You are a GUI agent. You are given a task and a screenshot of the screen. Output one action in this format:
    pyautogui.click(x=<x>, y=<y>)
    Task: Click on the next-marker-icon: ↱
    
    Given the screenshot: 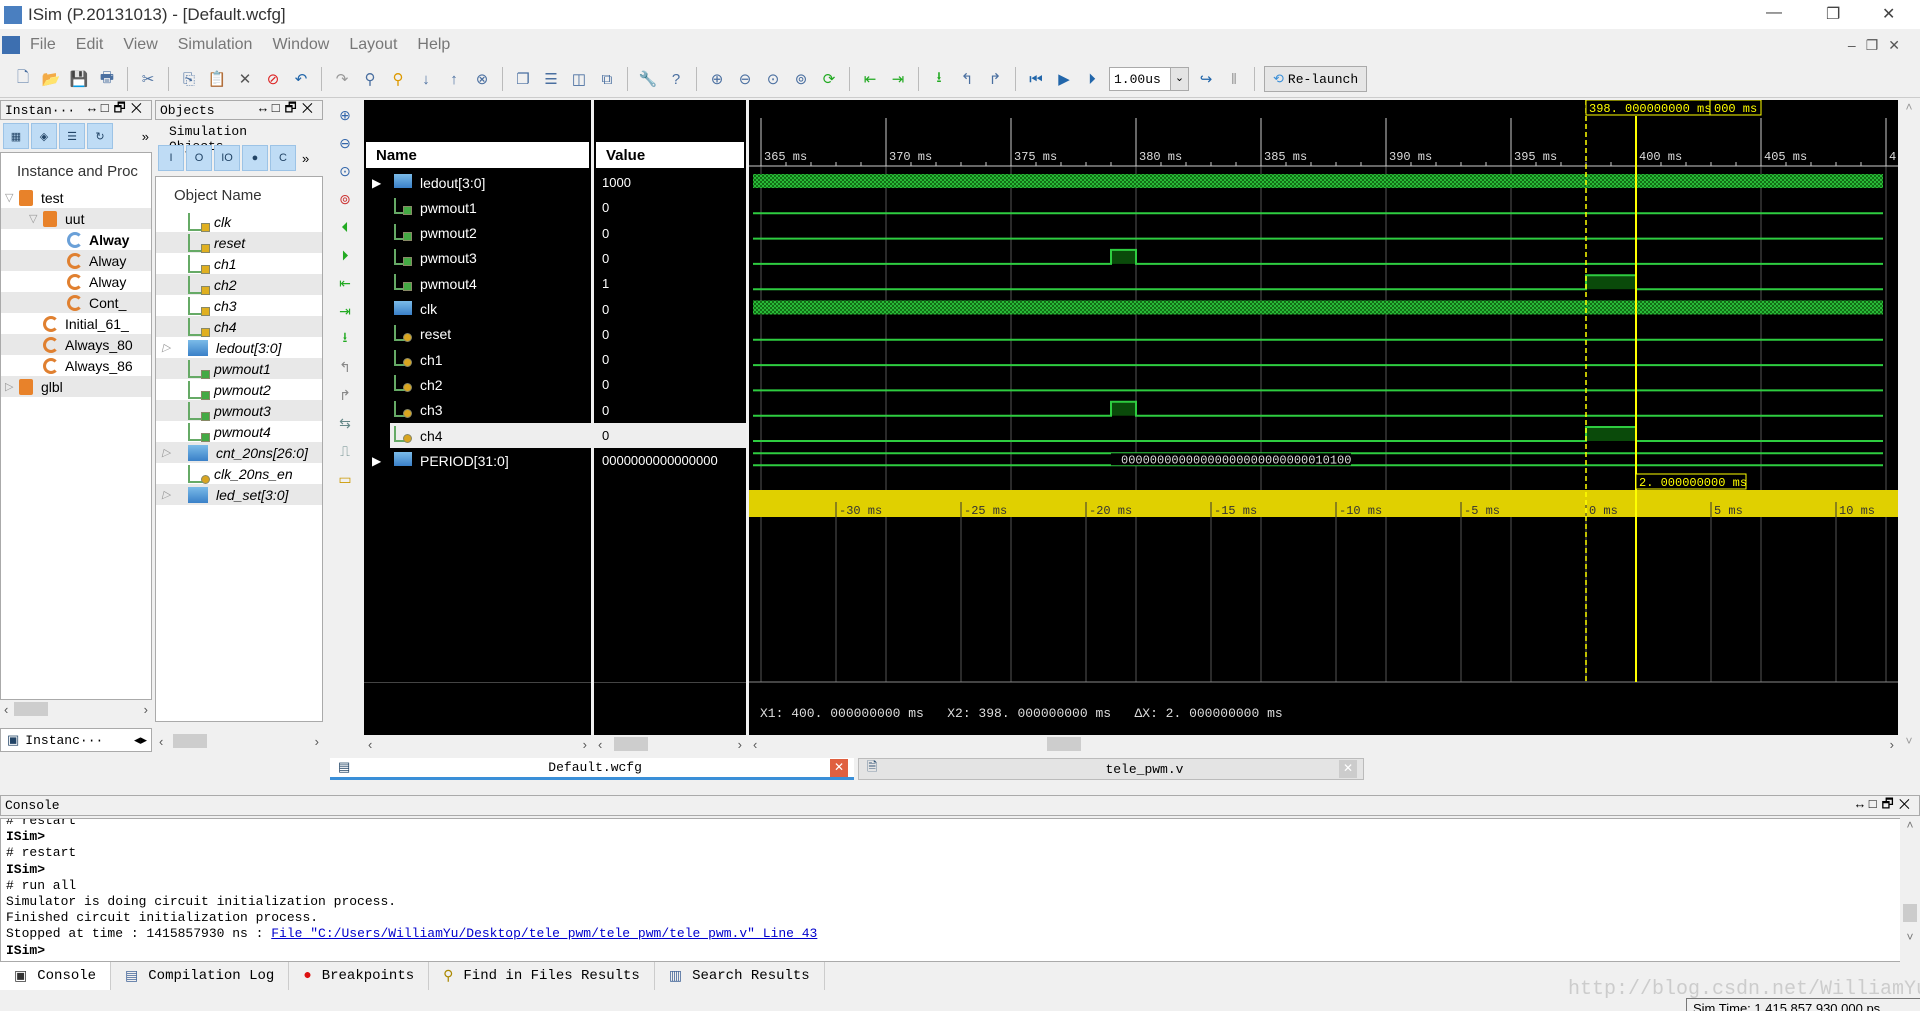 What is the action you would take?
    pyautogui.click(x=345, y=395)
    